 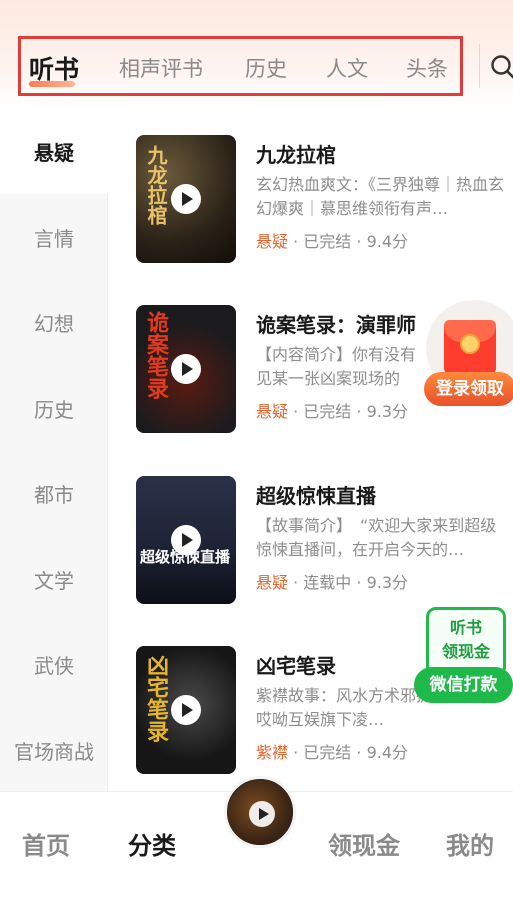 What do you see at coordinates (463, 685) in the screenshot?
I see `wechat-payout-button: 微信打款` at bounding box center [463, 685].